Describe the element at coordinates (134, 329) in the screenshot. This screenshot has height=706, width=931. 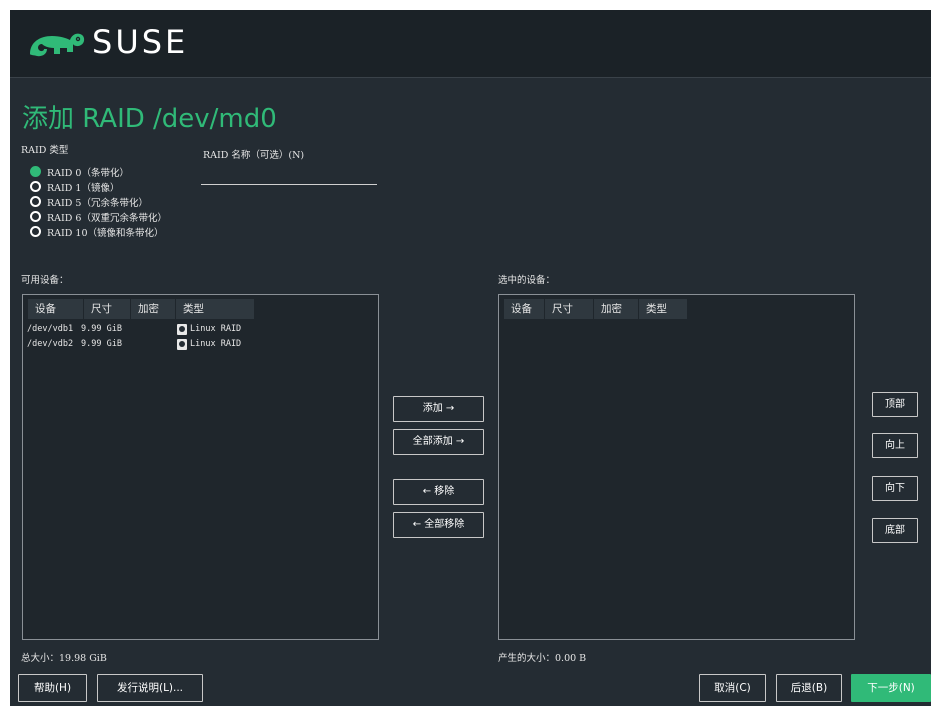
I see `table-row: /dev/vdb1 9.99 GiB Linux RAID` at that location.